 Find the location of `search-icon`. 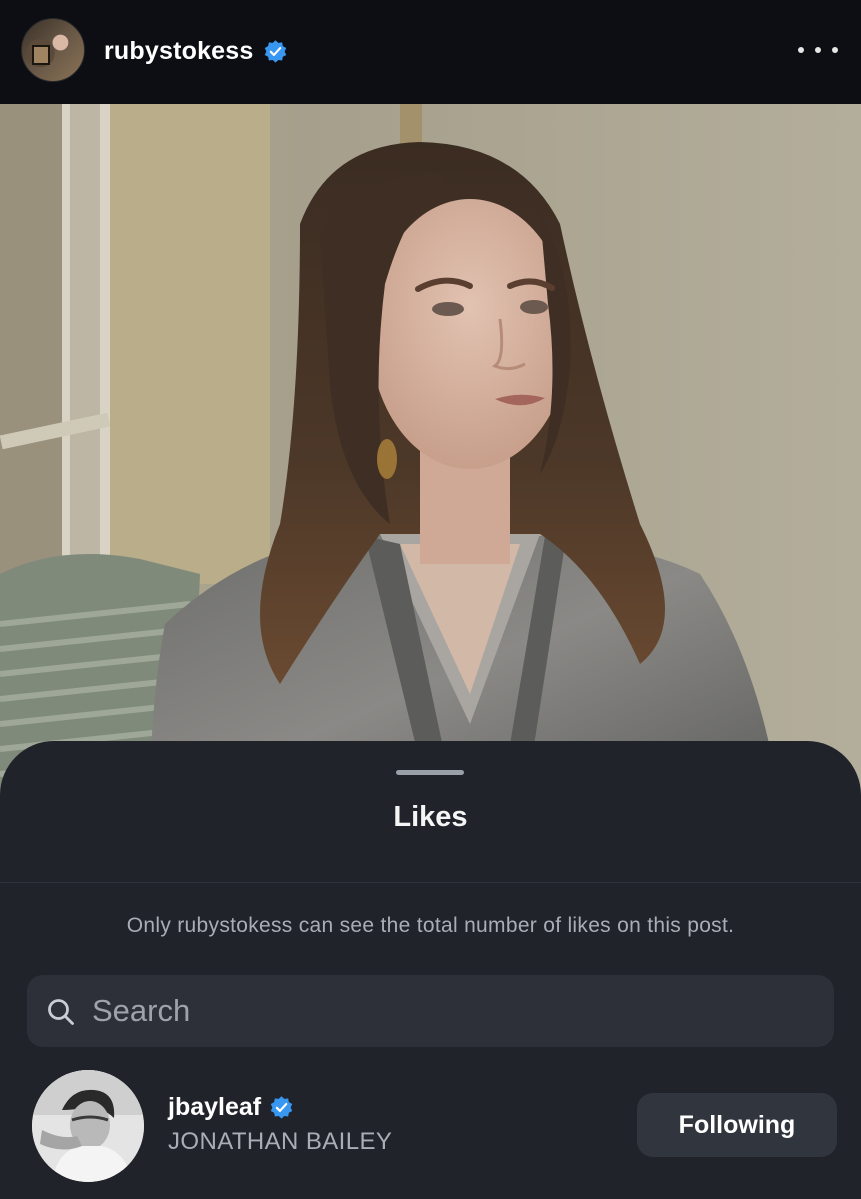

search-icon is located at coordinates (61, 1012).